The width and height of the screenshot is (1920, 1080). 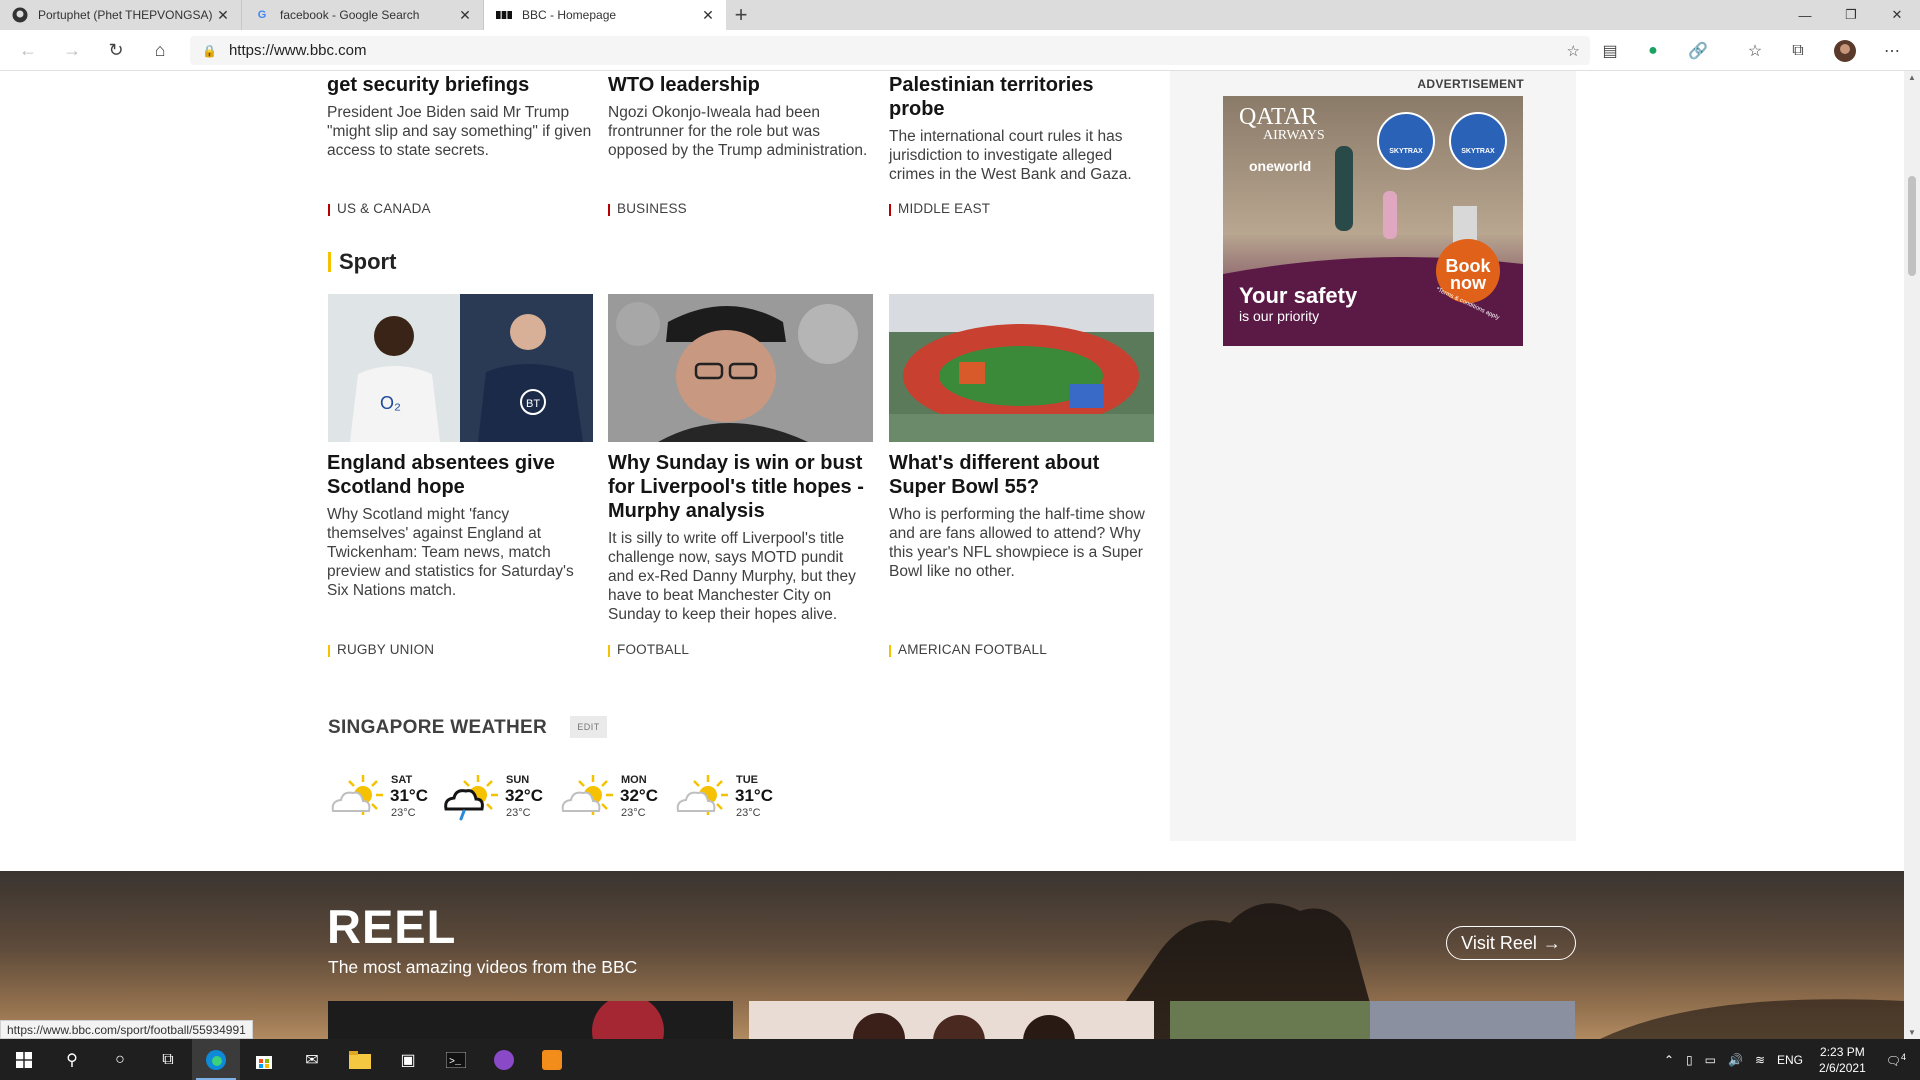 What do you see at coordinates (362, 262) in the screenshot?
I see `sport-section-title: Sport` at bounding box center [362, 262].